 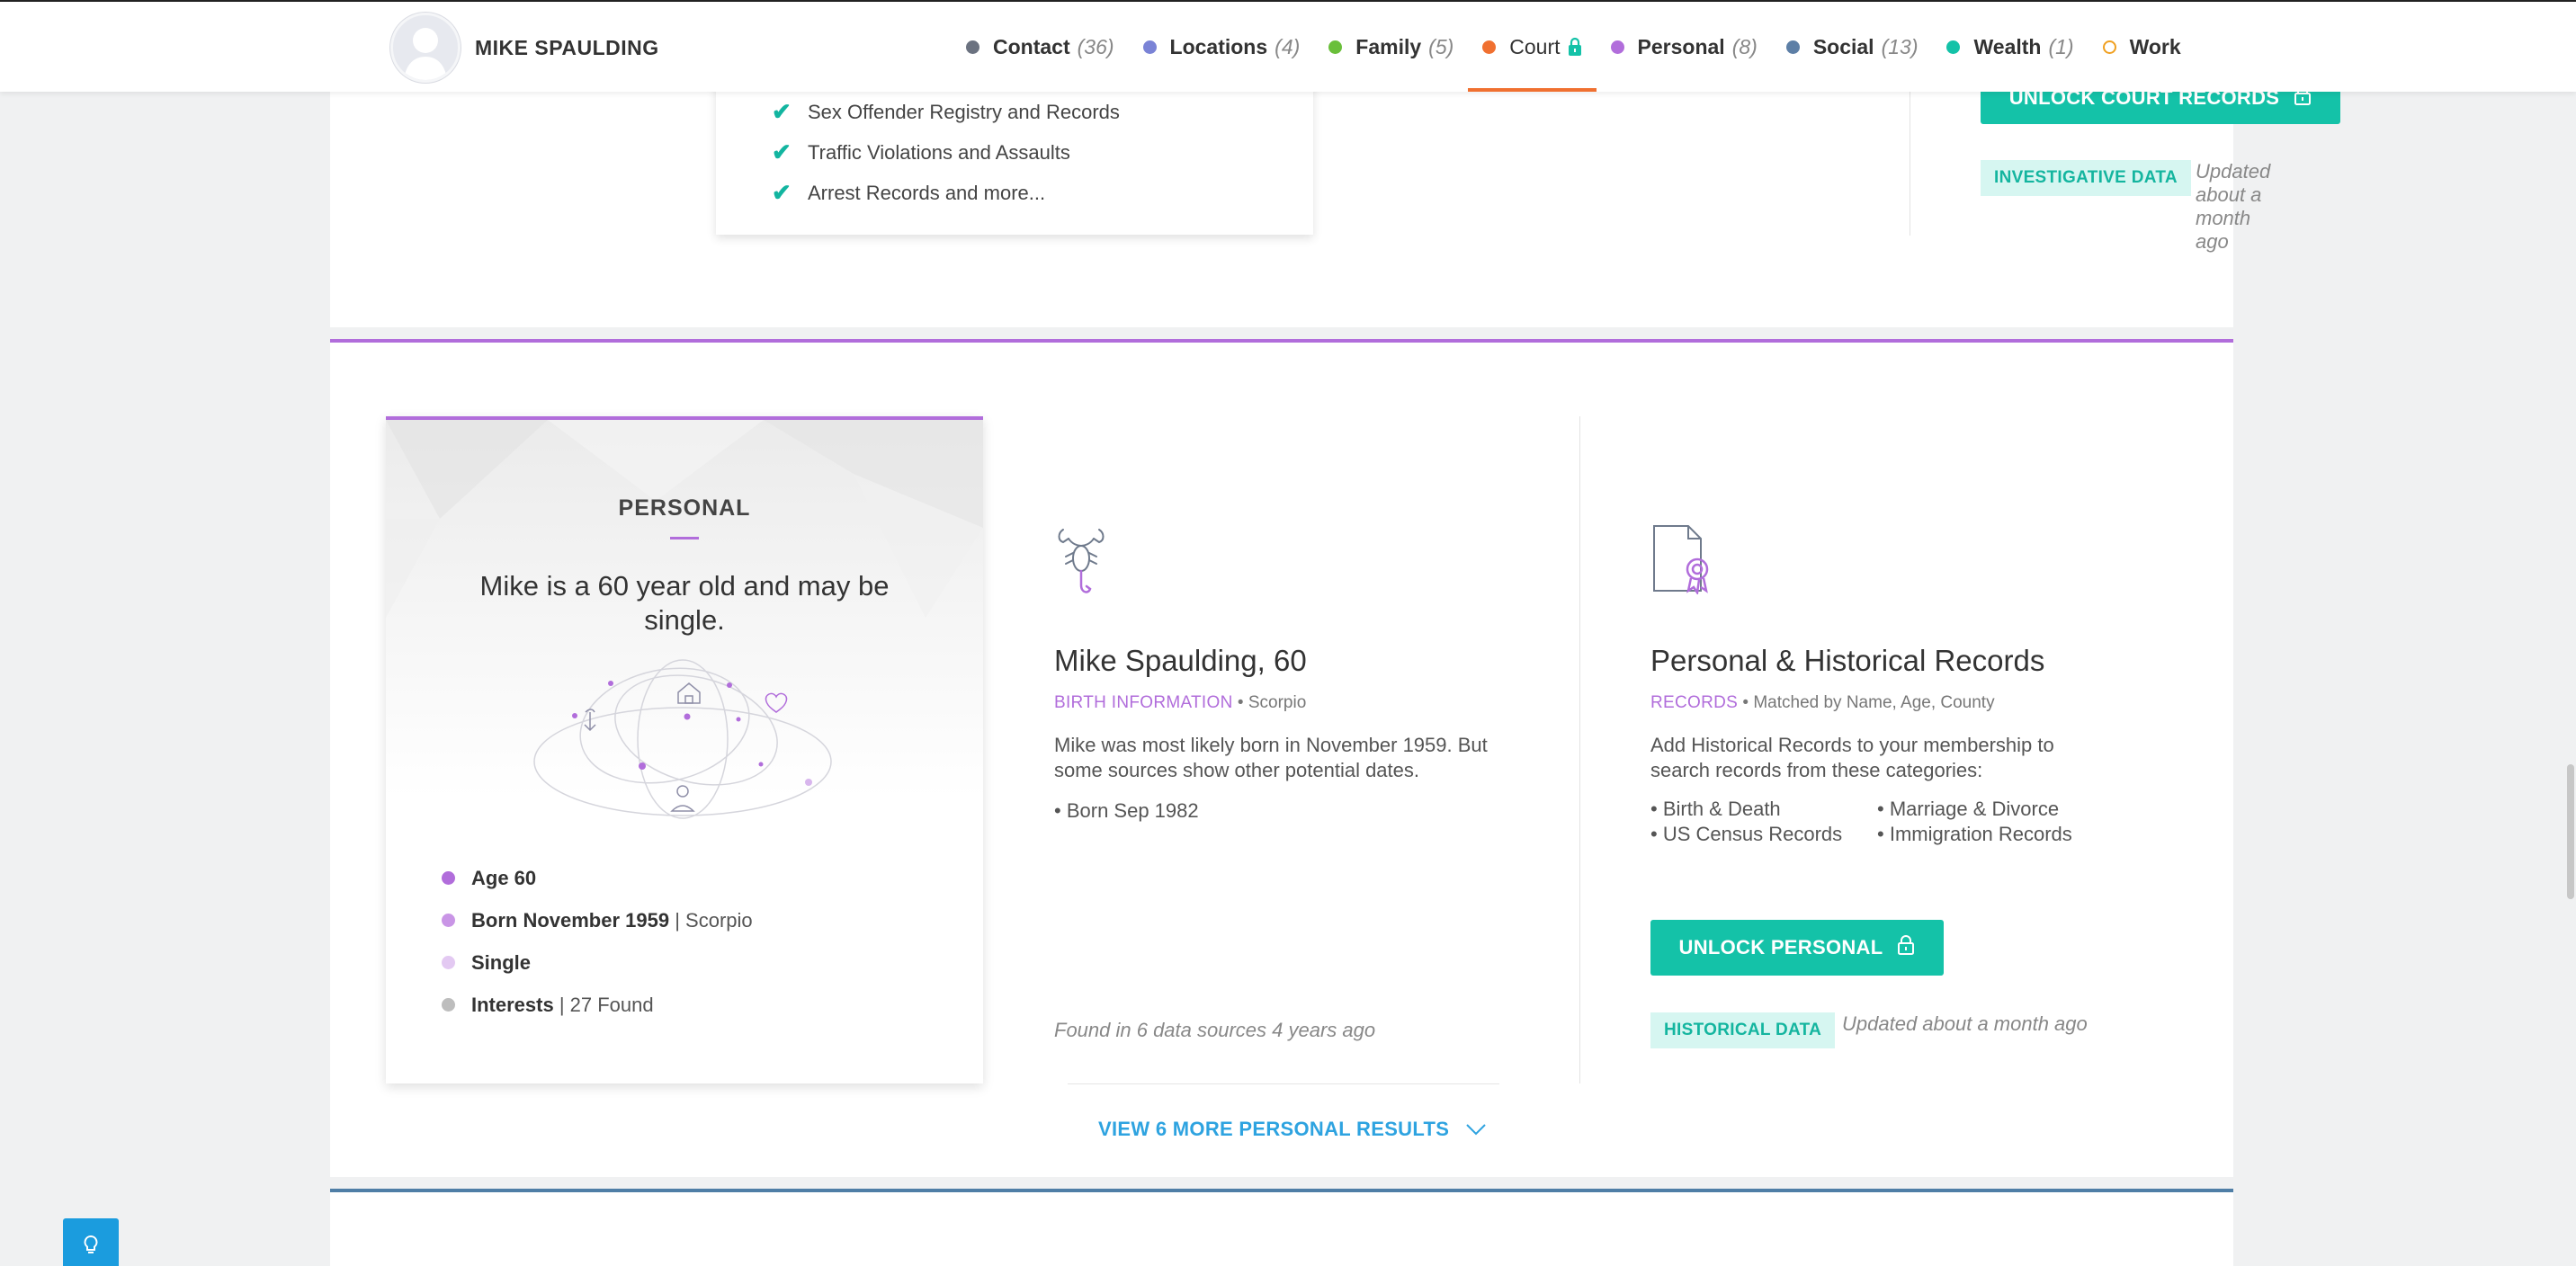 I want to click on tab-locations: Locations (4), so click(x=1222, y=47).